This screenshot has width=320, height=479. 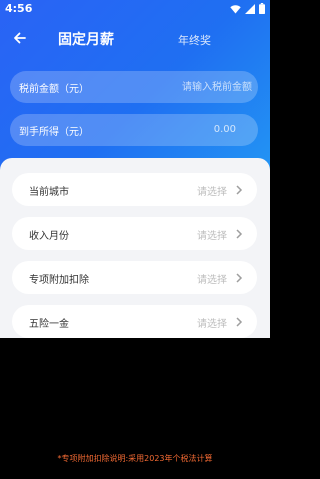 I want to click on arrow-left-icon, so click(x=20, y=38).